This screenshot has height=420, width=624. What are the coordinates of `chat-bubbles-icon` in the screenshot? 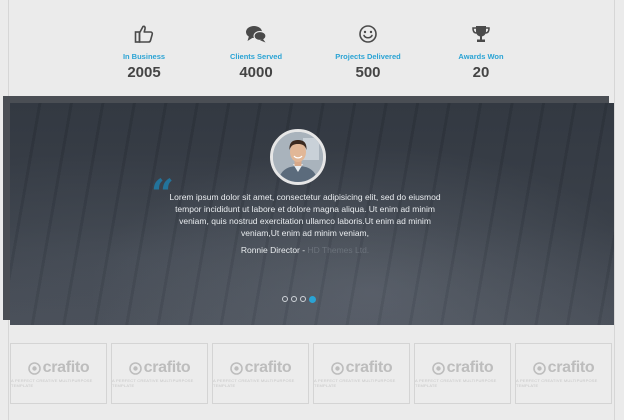 It's located at (256, 34).